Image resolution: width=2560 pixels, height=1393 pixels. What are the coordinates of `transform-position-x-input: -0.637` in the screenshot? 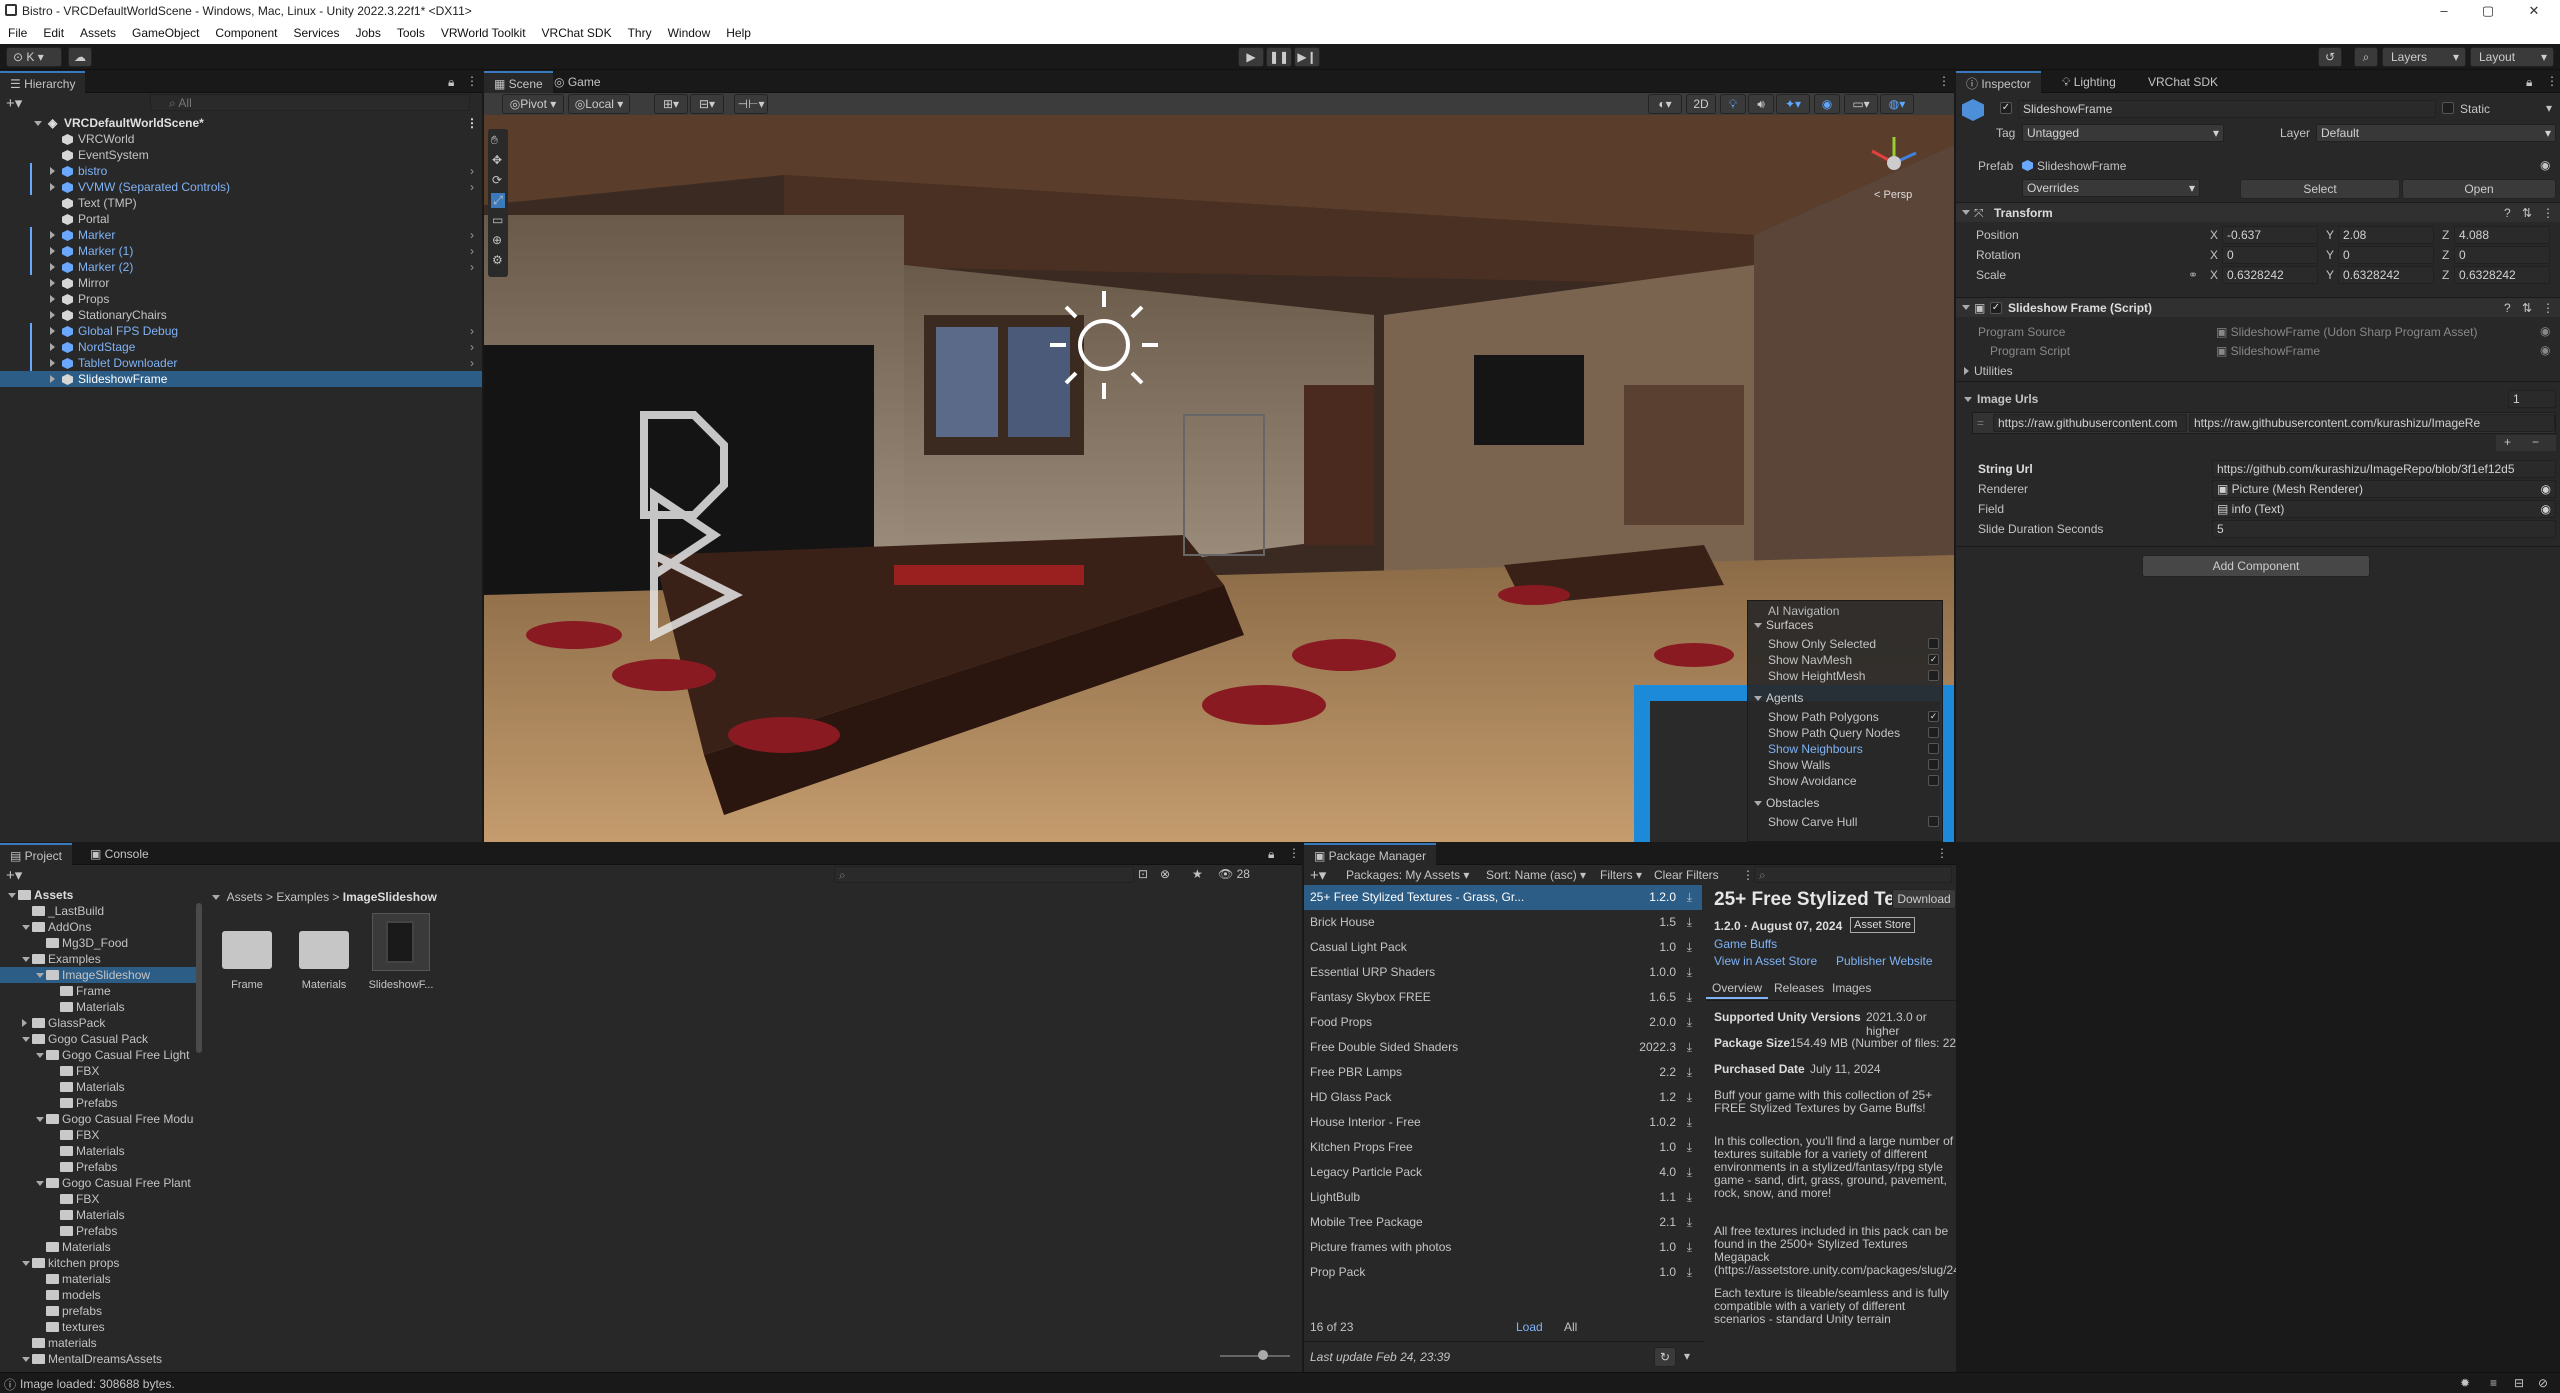 It's located at (2270, 235).